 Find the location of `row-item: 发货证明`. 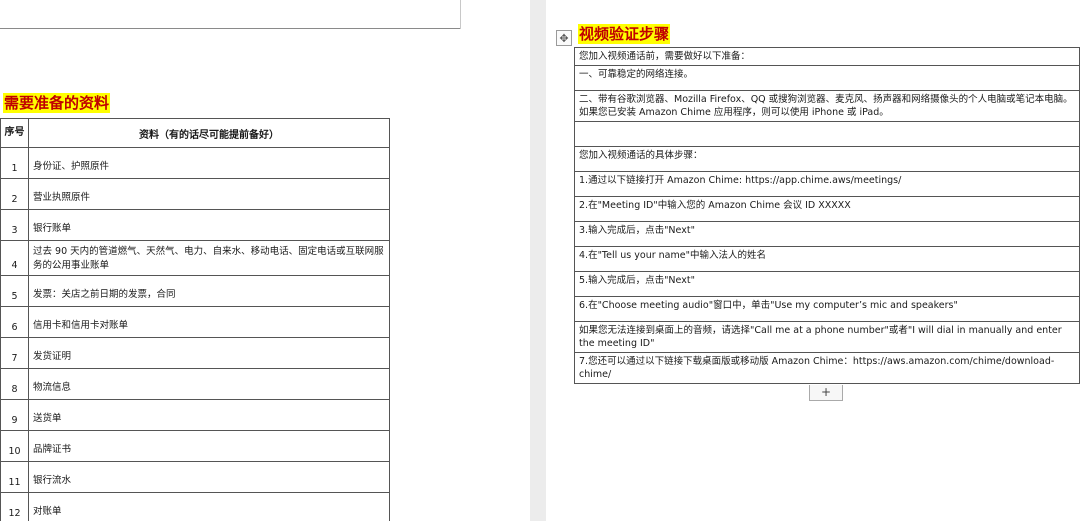

row-item: 发货证明 is located at coordinates (209, 353).